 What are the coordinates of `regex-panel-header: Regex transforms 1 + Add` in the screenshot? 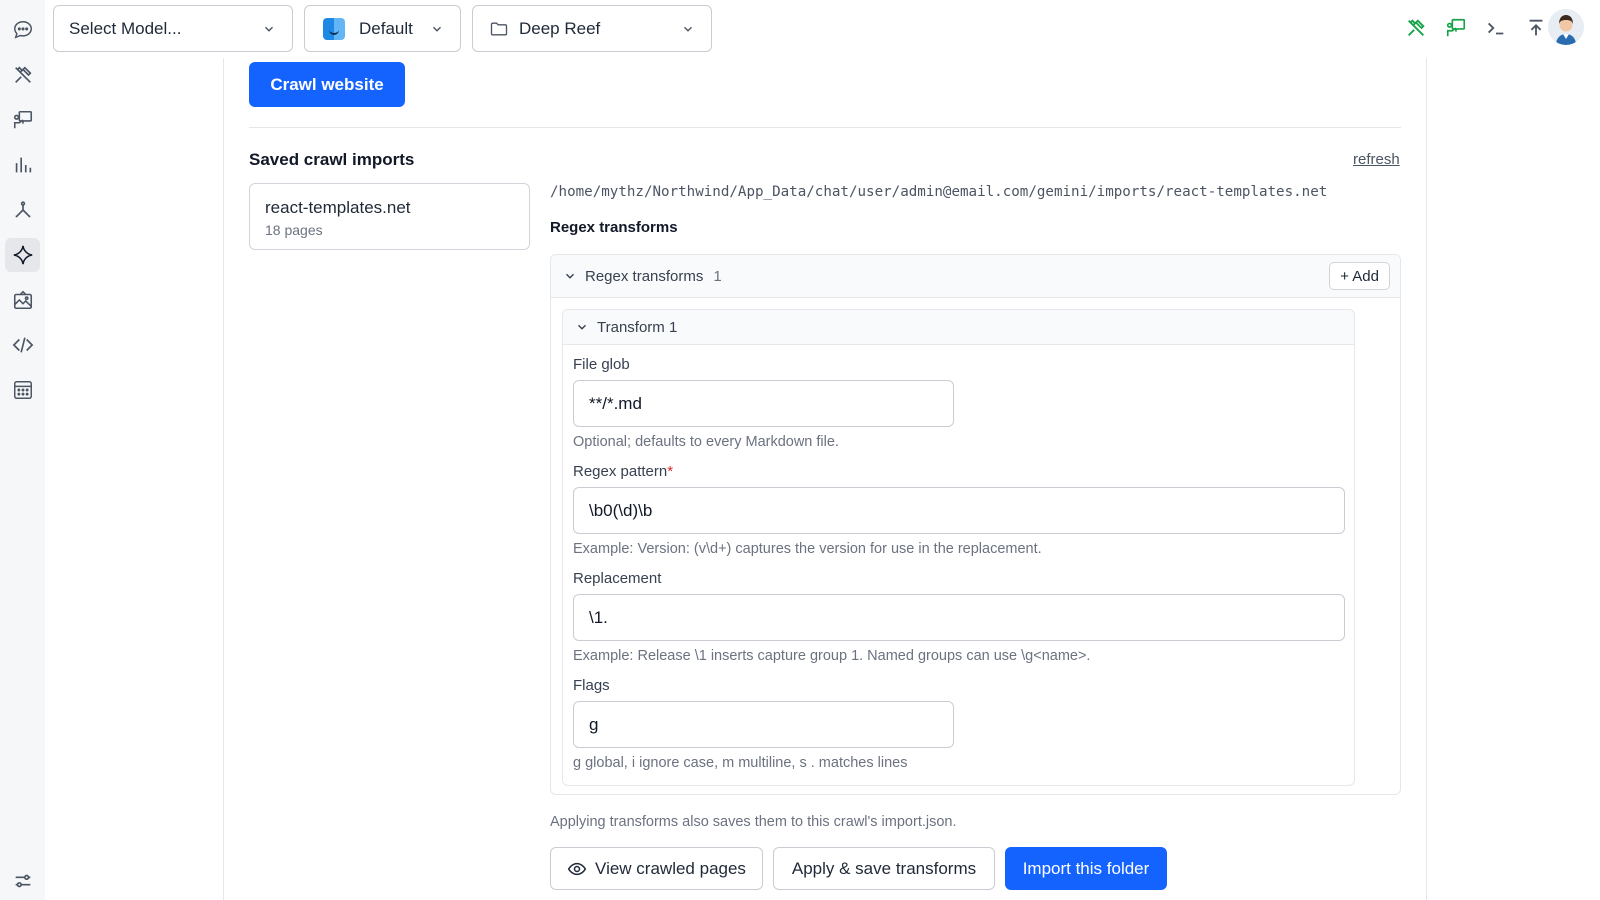 It's located at (975, 276).